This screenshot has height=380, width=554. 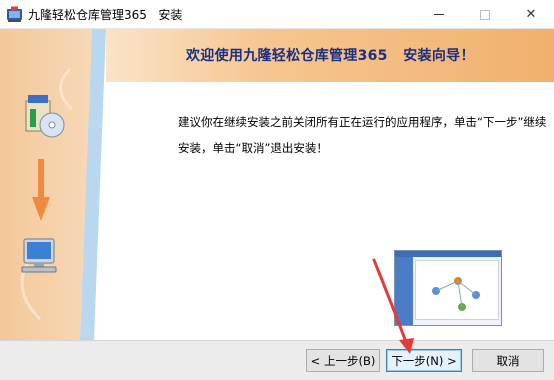 What do you see at coordinates (424, 360) in the screenshot?
I see `next-button: 下一步(N) >` at bounding box center [424, 360].